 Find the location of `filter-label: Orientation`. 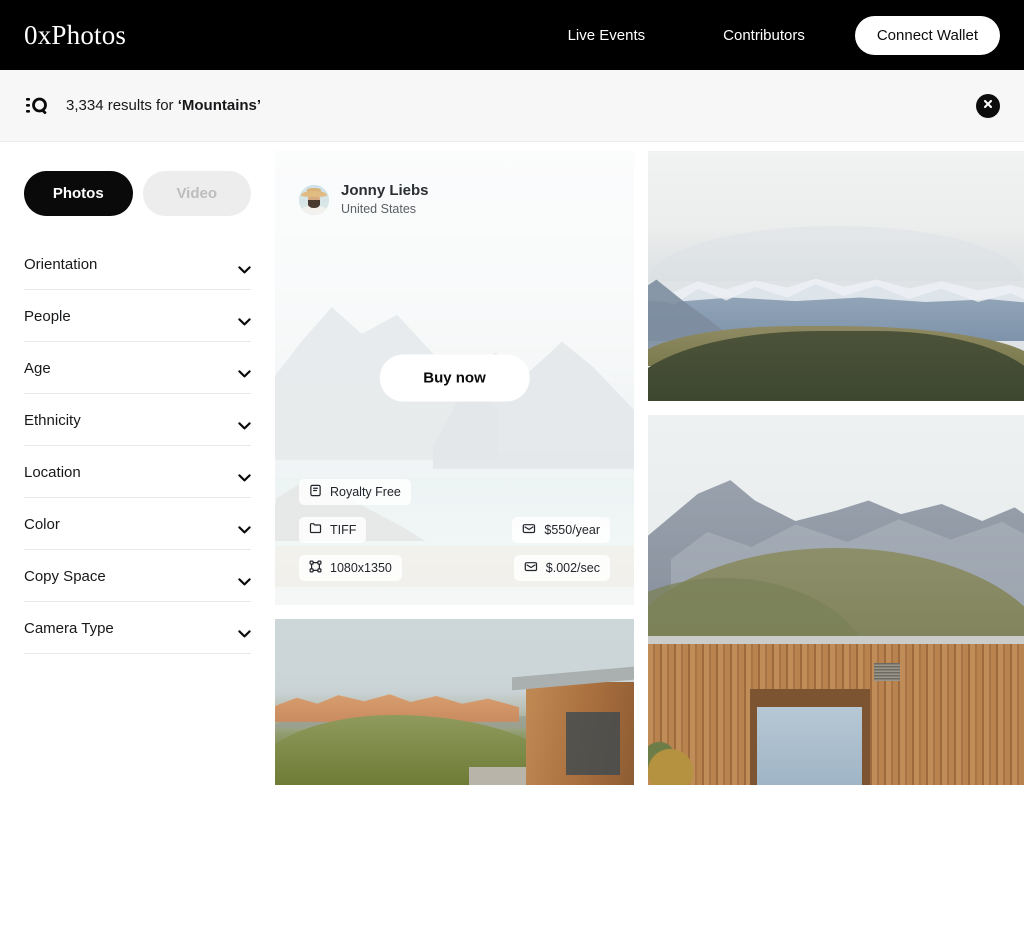

filter-label: Orientation is located at coordinates (61, 264).